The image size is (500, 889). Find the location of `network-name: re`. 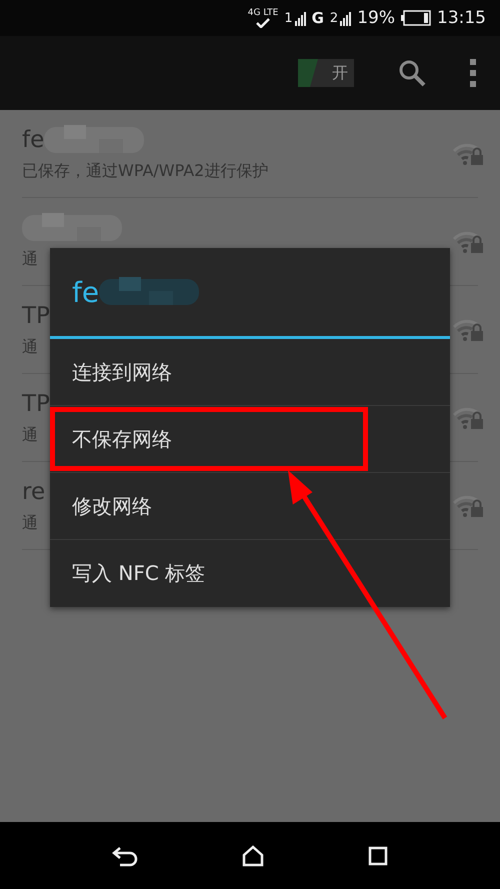

network-name: re is located at coordinates (34, 492).